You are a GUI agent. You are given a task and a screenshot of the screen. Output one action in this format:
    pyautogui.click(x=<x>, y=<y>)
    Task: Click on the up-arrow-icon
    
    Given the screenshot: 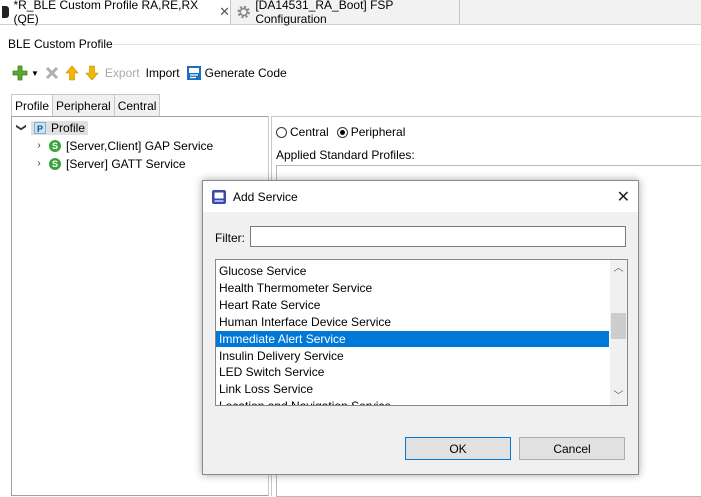 What is the action you would take?
    pyautogui.click(x=72, y=73)
    